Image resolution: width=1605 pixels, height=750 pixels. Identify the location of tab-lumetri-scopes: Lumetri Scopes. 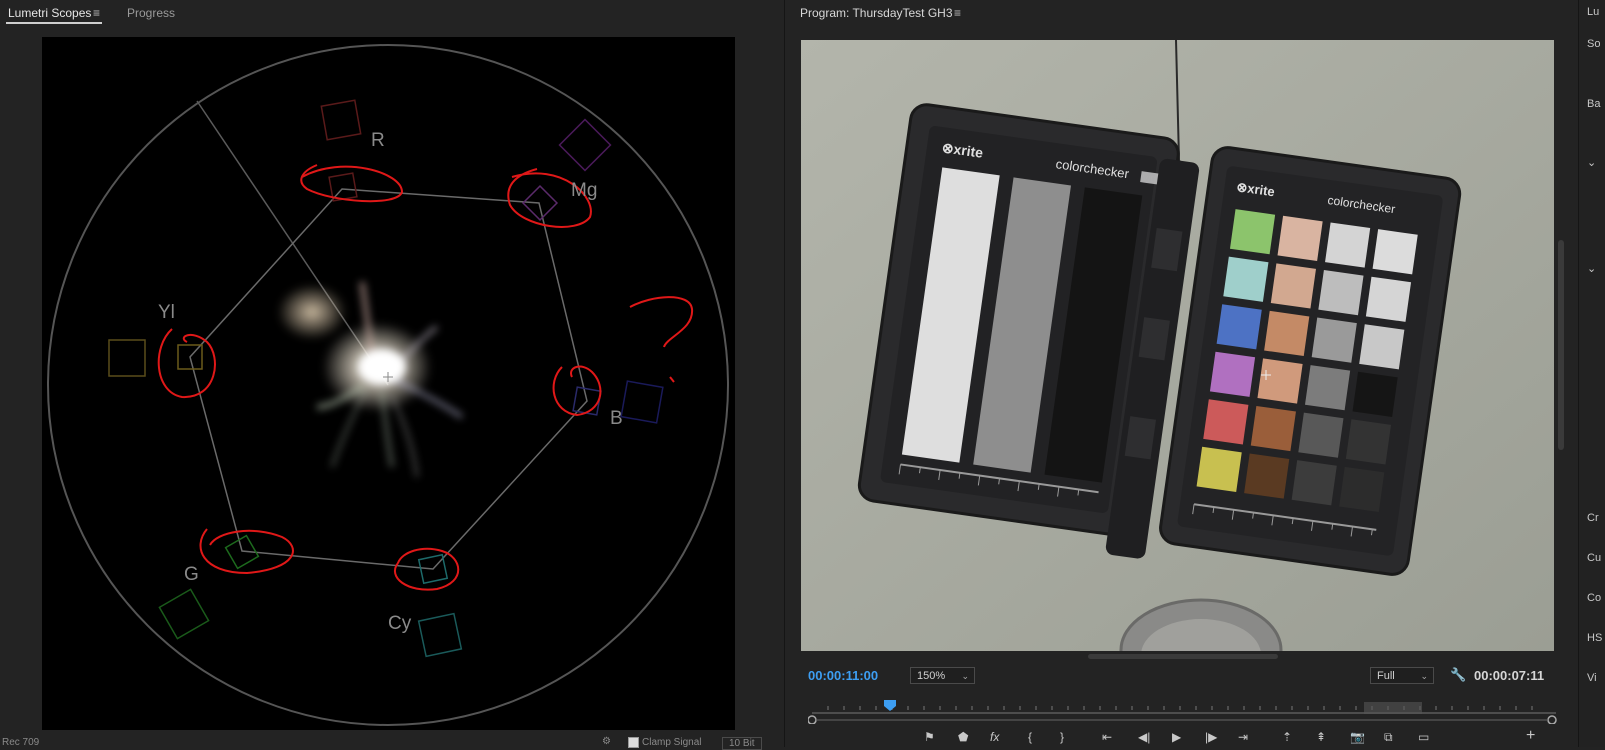
(49, 13).